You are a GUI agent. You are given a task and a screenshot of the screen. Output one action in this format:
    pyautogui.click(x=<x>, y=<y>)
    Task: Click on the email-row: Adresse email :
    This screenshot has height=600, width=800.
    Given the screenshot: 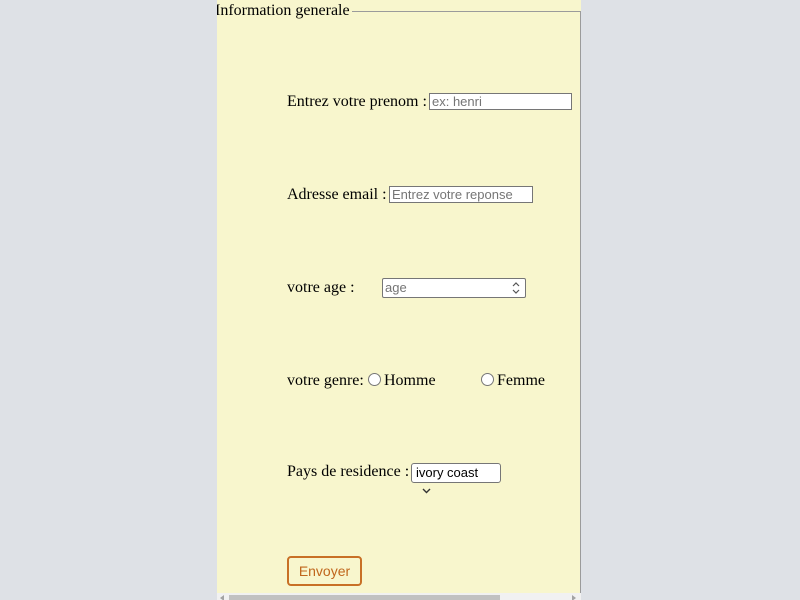 What is the action you would take?
    pyautogui.click(x=337, y=195)
    